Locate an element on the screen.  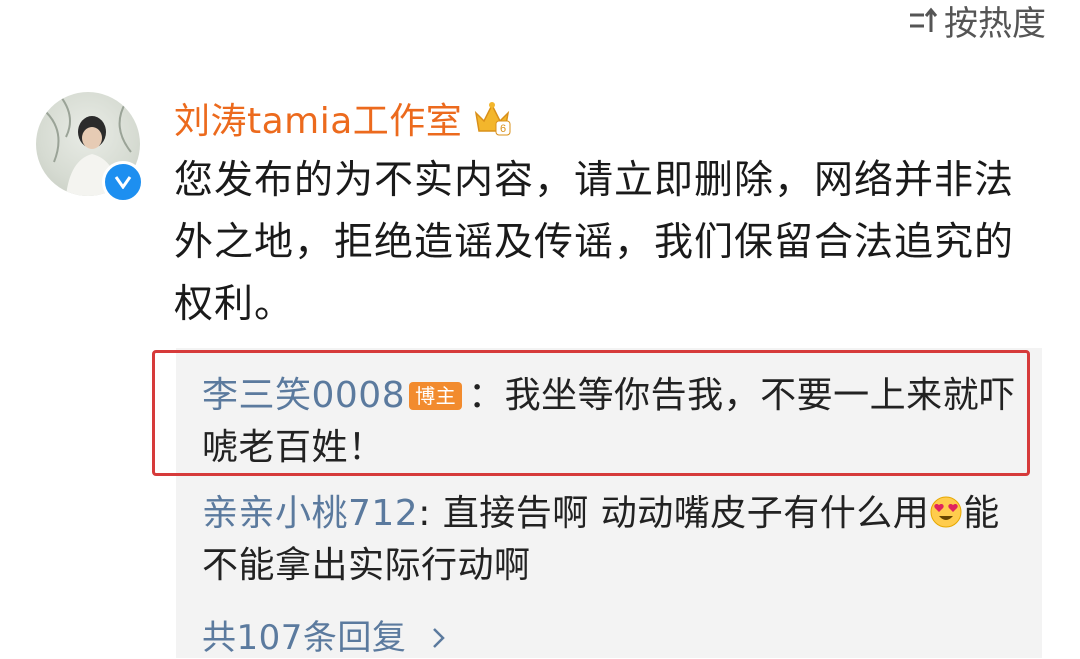
sort-icon is located at coordinates (924, 19).